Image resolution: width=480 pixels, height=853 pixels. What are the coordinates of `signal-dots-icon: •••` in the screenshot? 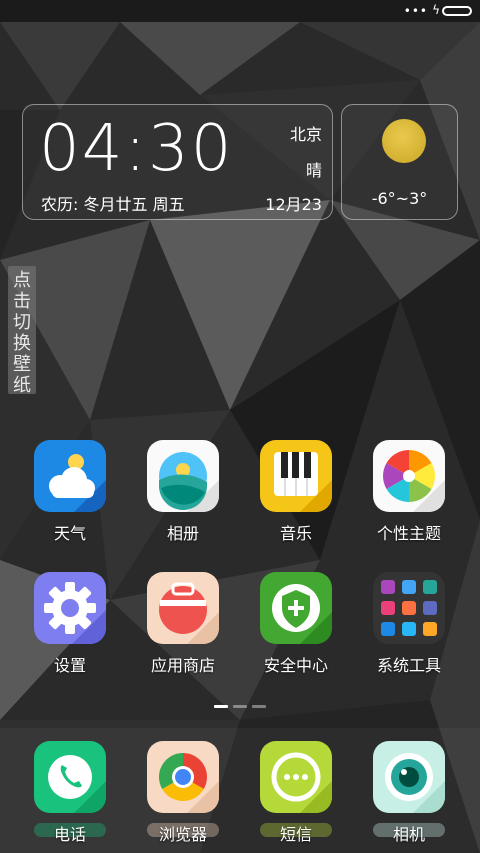 It's located at (415, 11).